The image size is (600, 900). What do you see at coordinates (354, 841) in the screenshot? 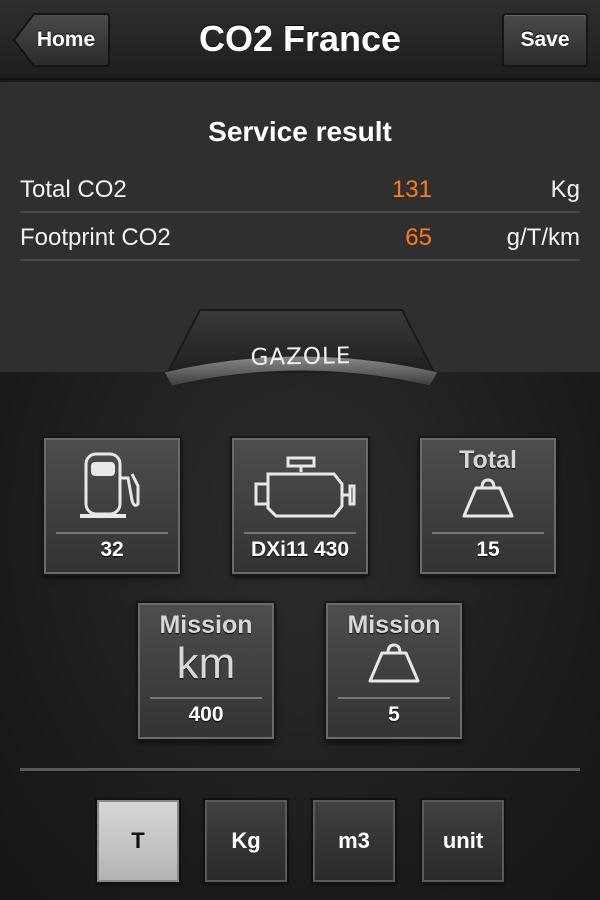
I see `unit-button-m3: m3` at bounding box center [354, 841].